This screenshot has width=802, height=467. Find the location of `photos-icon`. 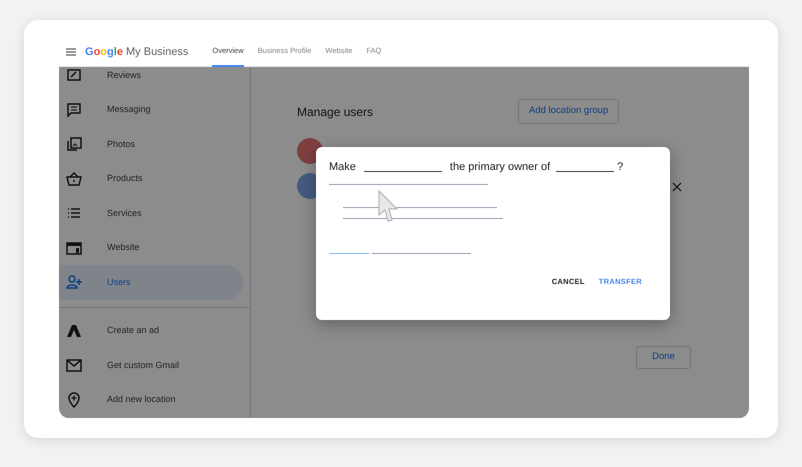

photos-icon is located at coordinates (74, 144).